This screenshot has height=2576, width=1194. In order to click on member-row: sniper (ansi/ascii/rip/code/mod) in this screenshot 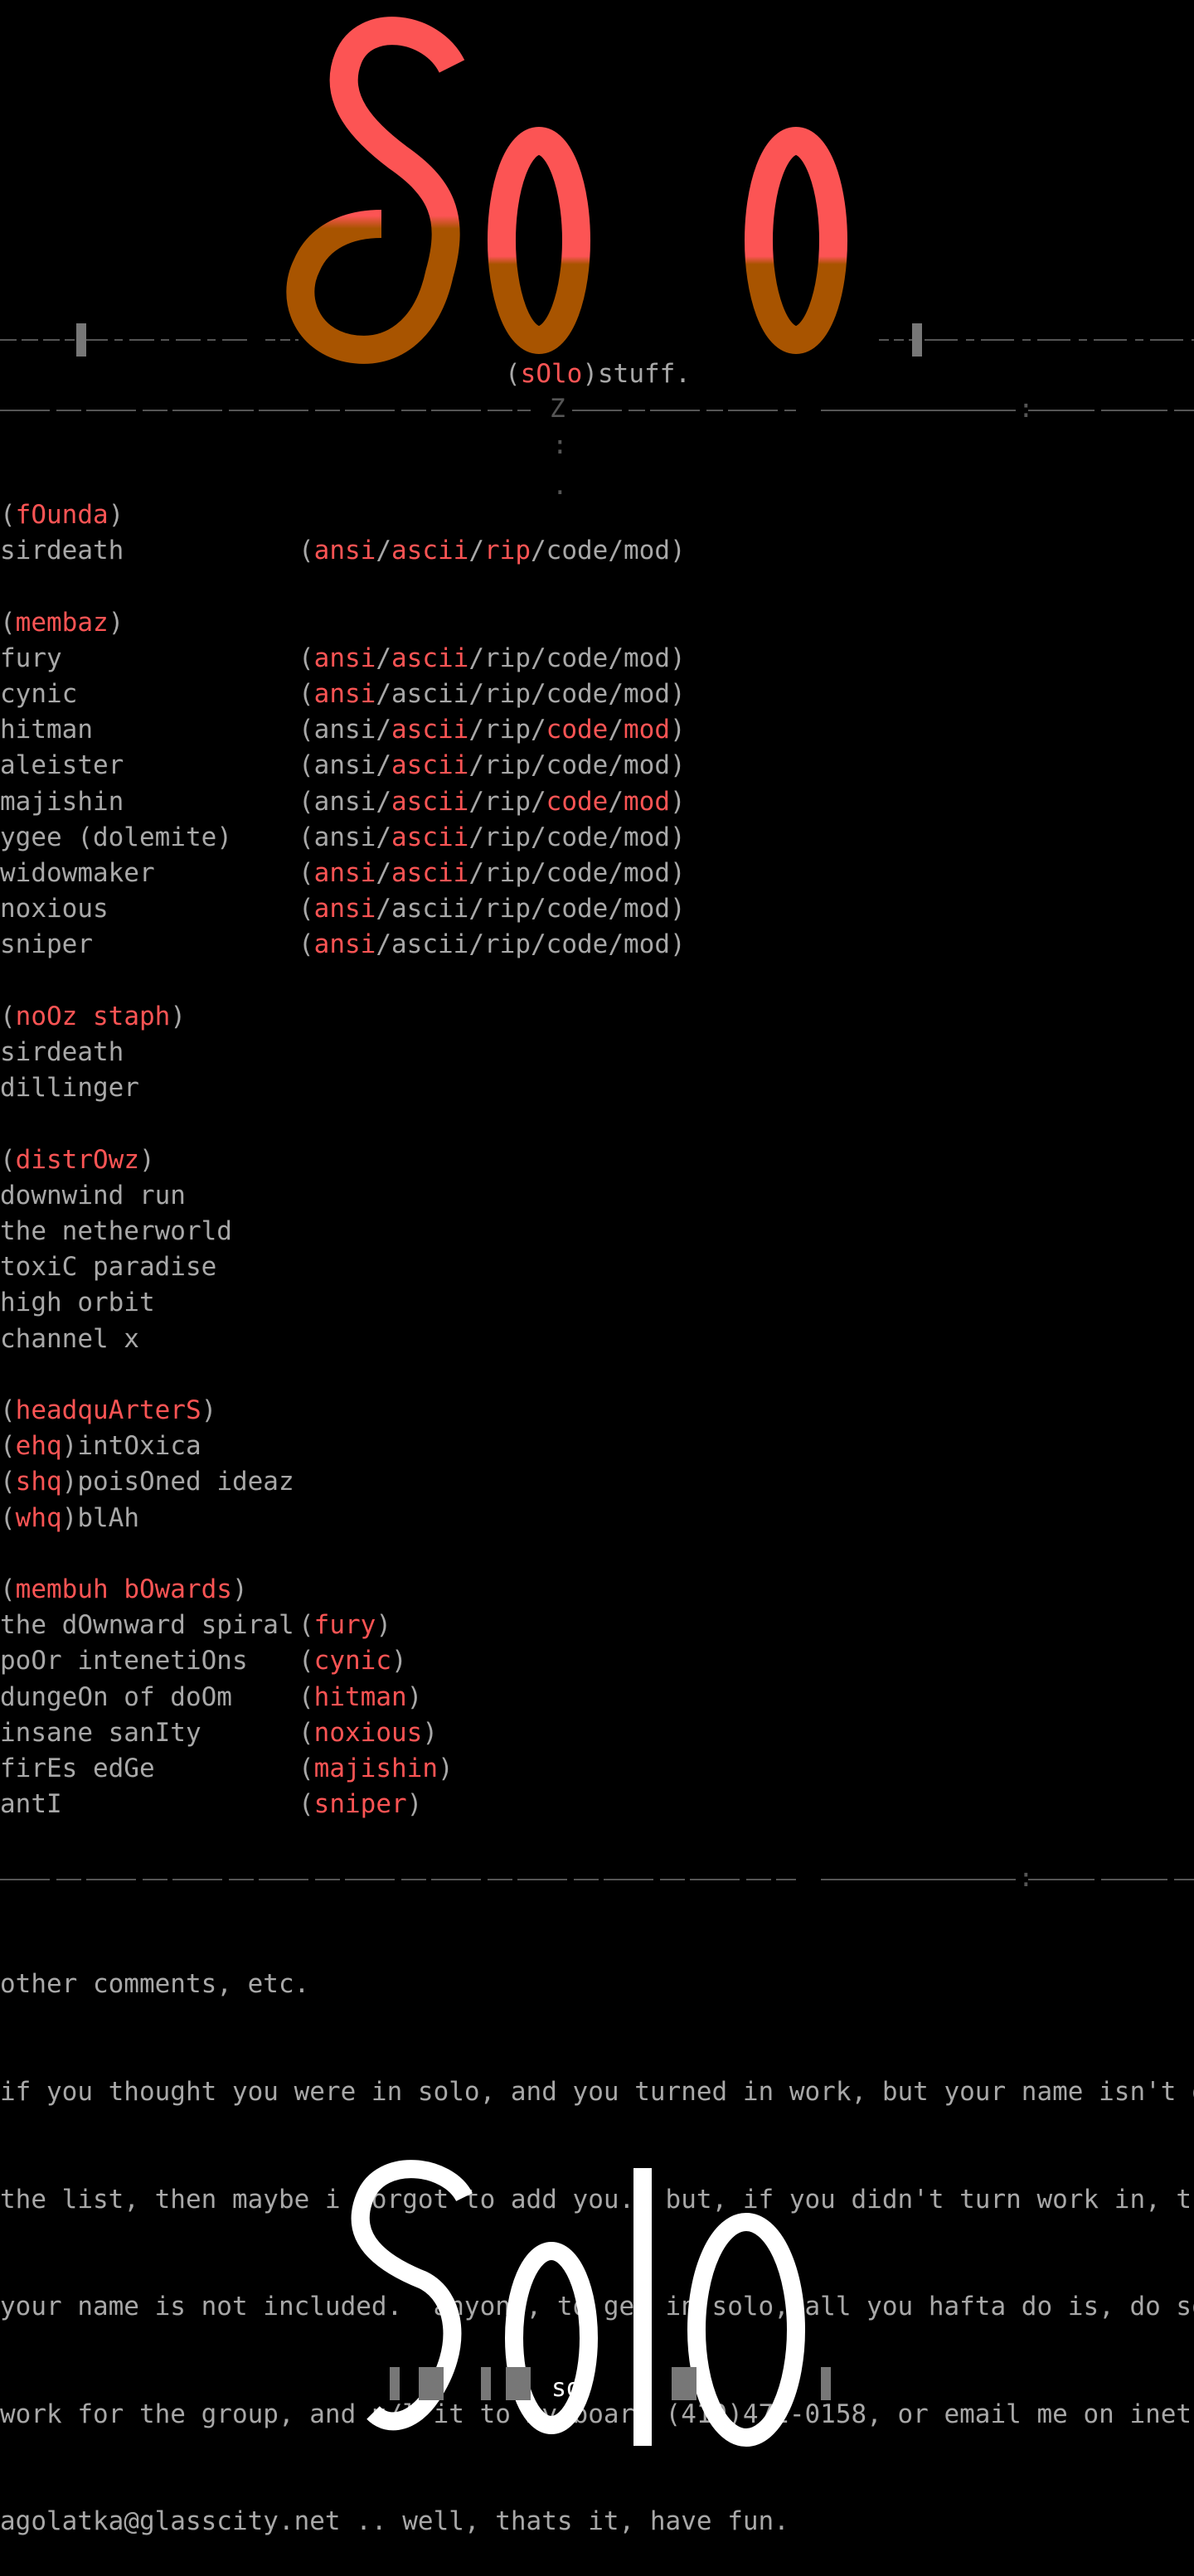, I will do `click(597, 945)`.